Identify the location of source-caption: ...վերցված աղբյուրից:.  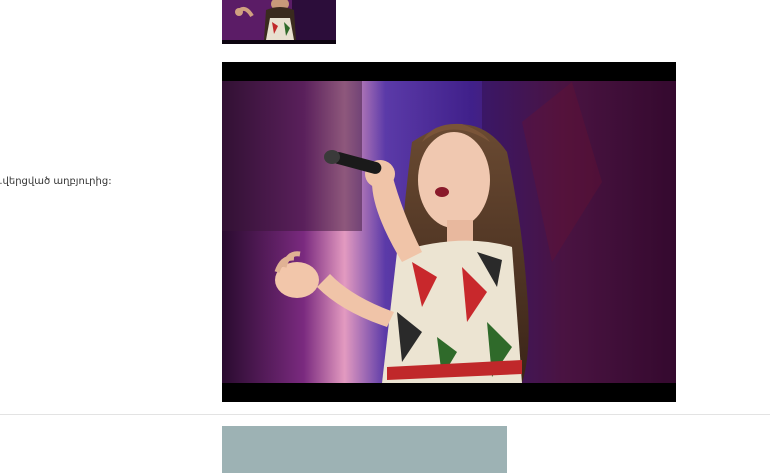
(56, 181).